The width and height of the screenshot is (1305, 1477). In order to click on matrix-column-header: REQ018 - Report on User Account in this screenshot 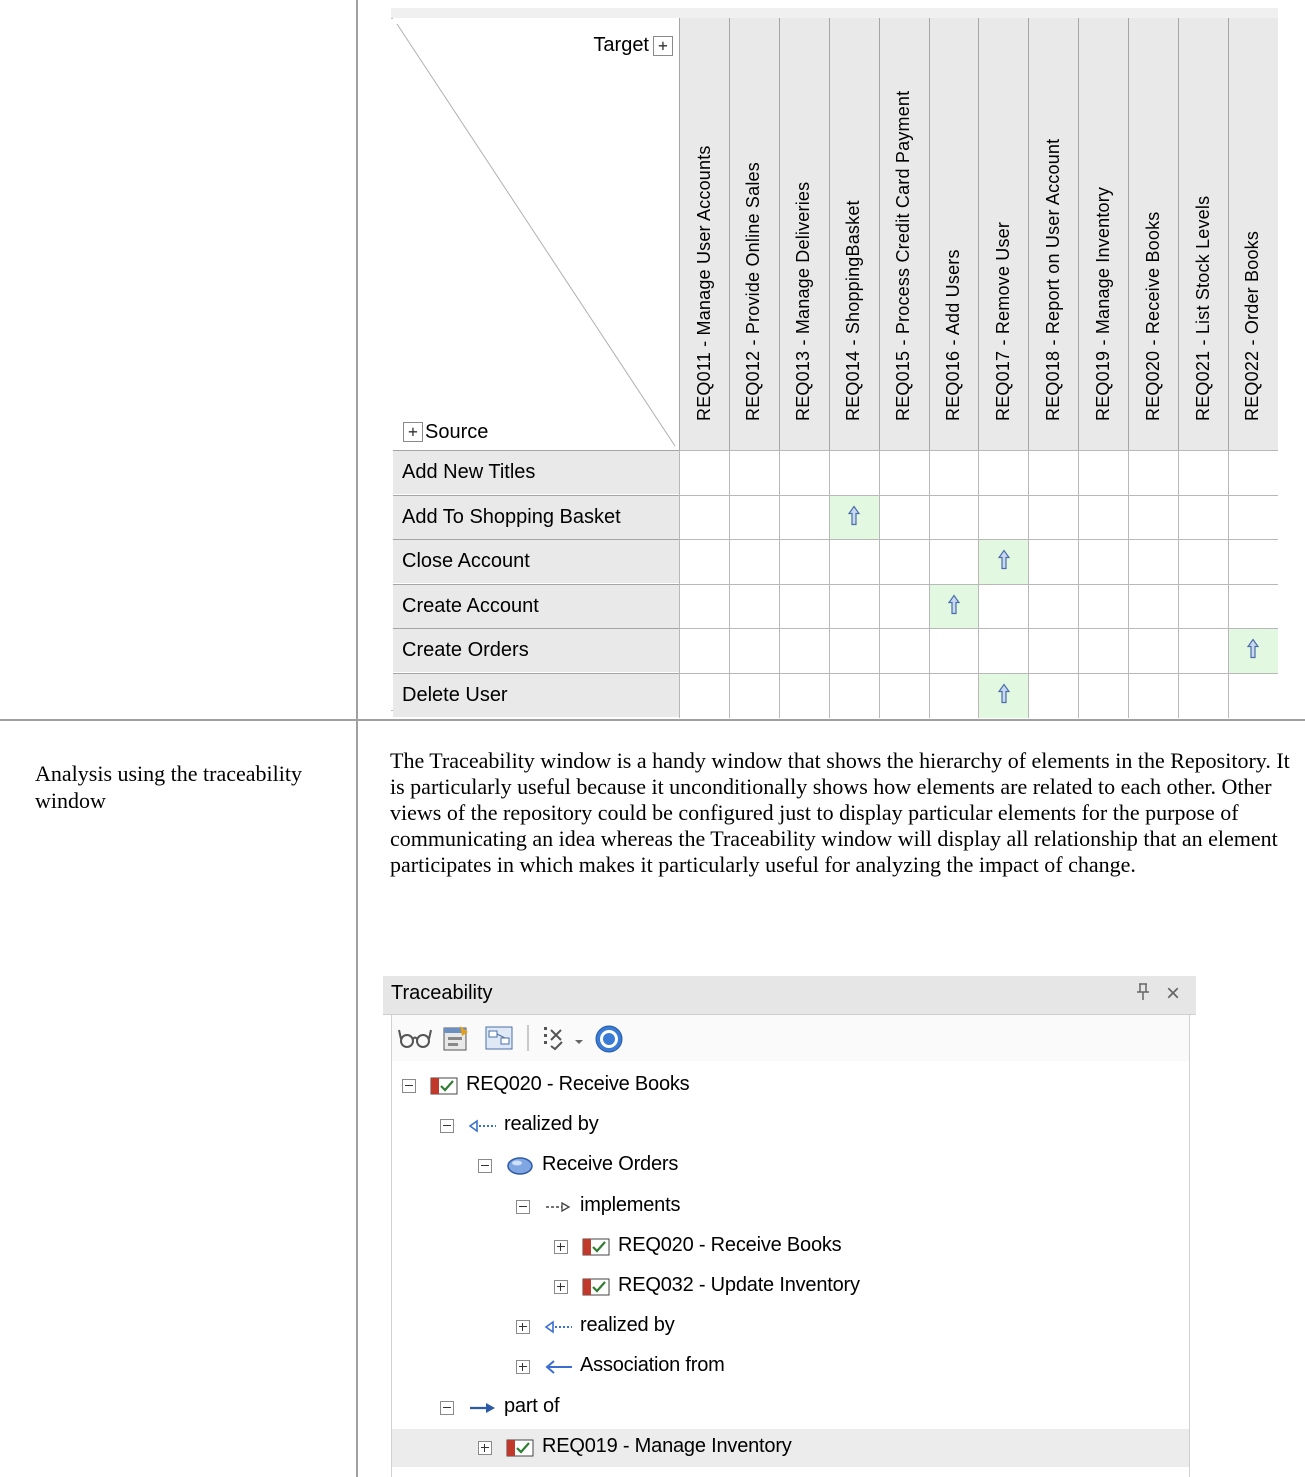, I will do `click(1053, 234)`.